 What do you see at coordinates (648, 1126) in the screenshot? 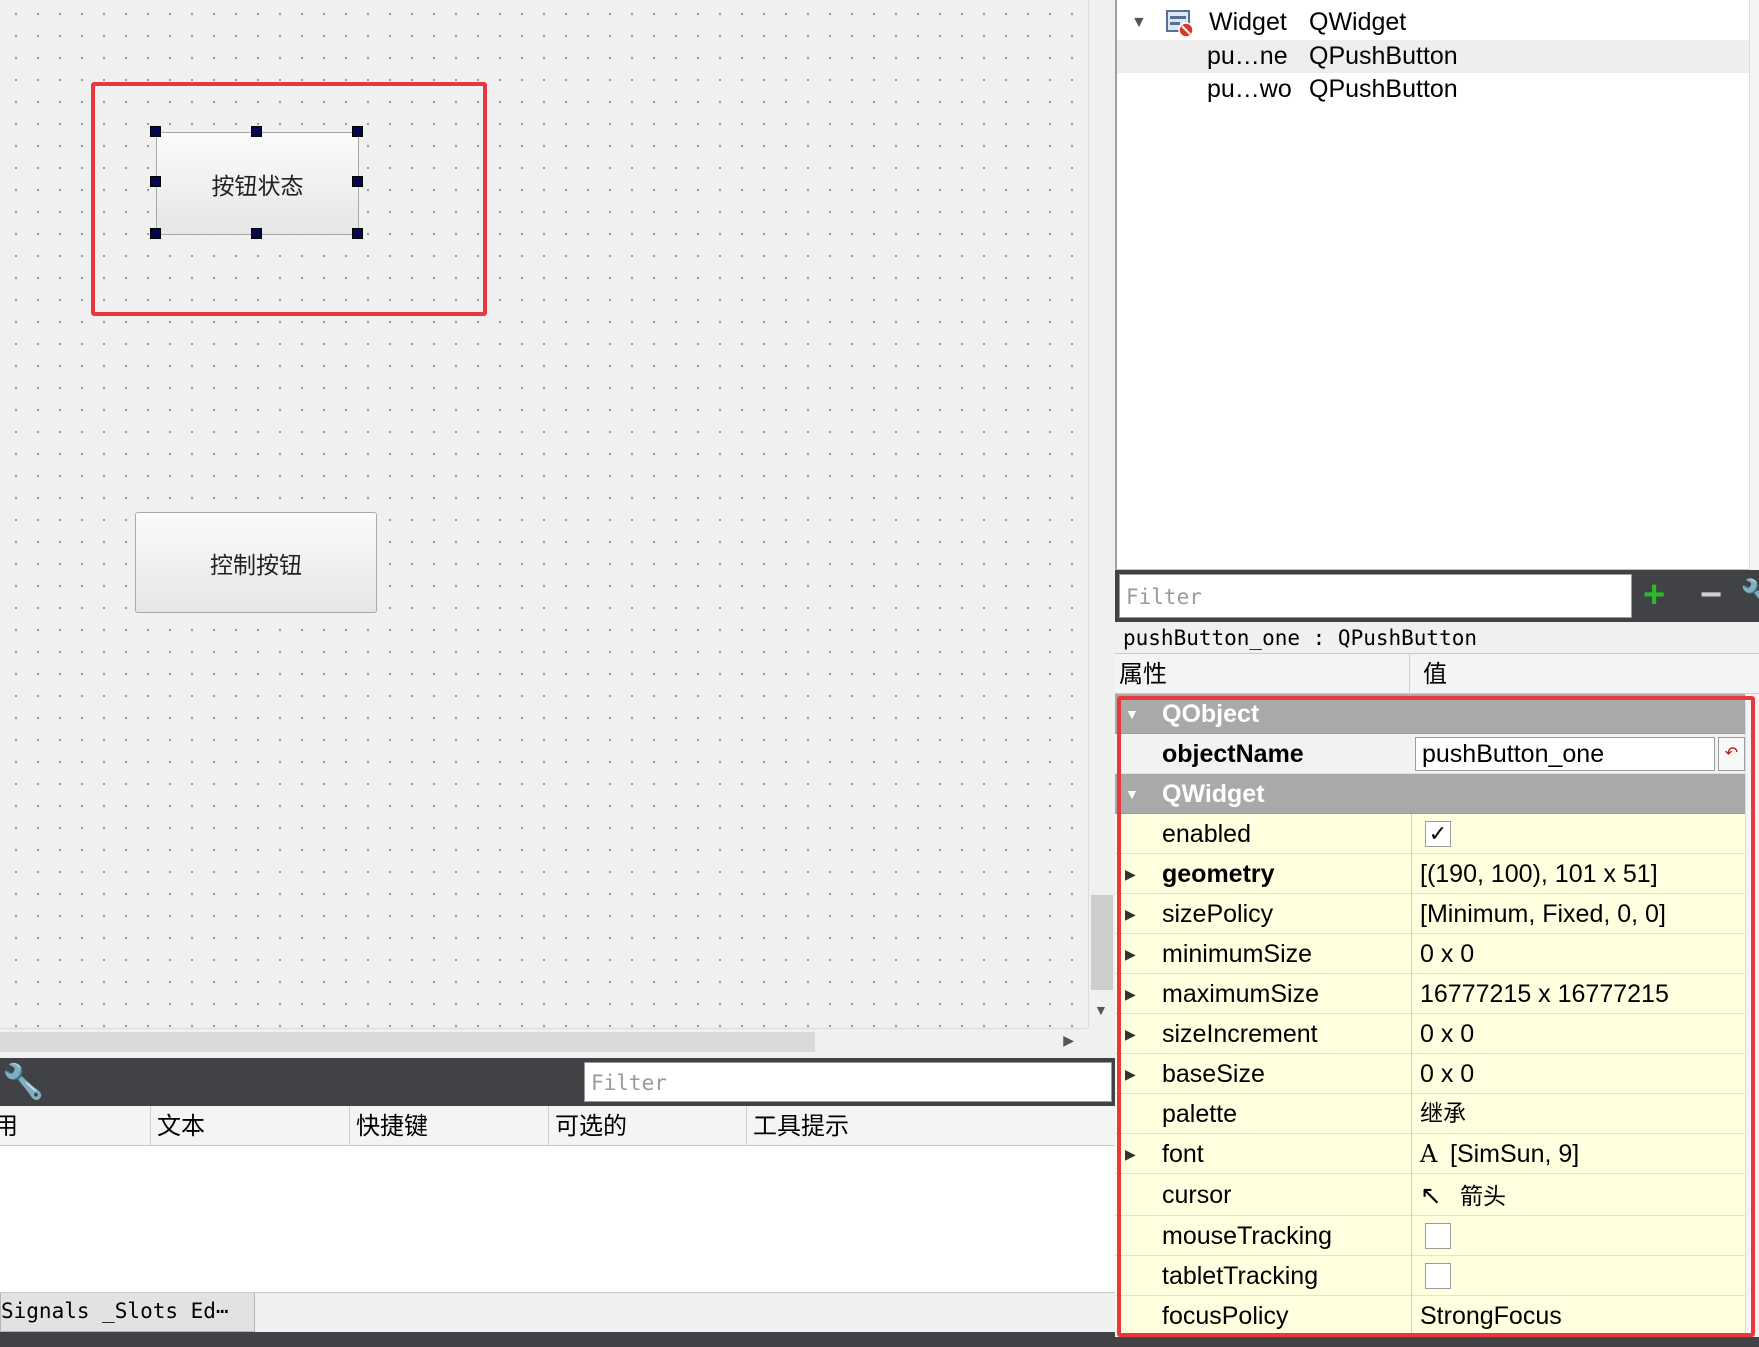
I see `column-header-checkable: 可选的` at bounding box center [648, 1126].